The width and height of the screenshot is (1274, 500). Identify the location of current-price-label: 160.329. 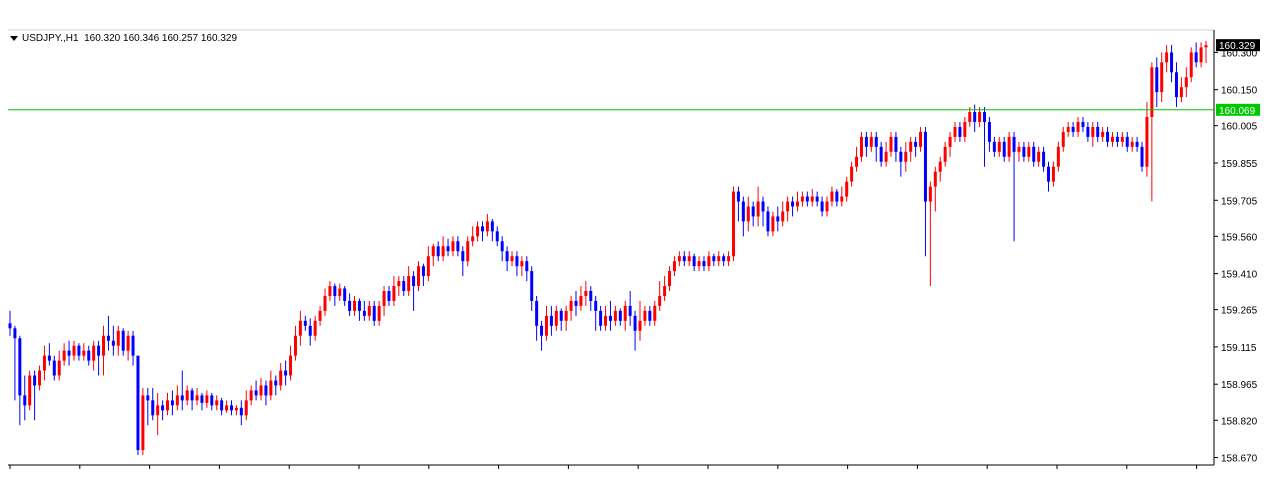
(1237, 46).